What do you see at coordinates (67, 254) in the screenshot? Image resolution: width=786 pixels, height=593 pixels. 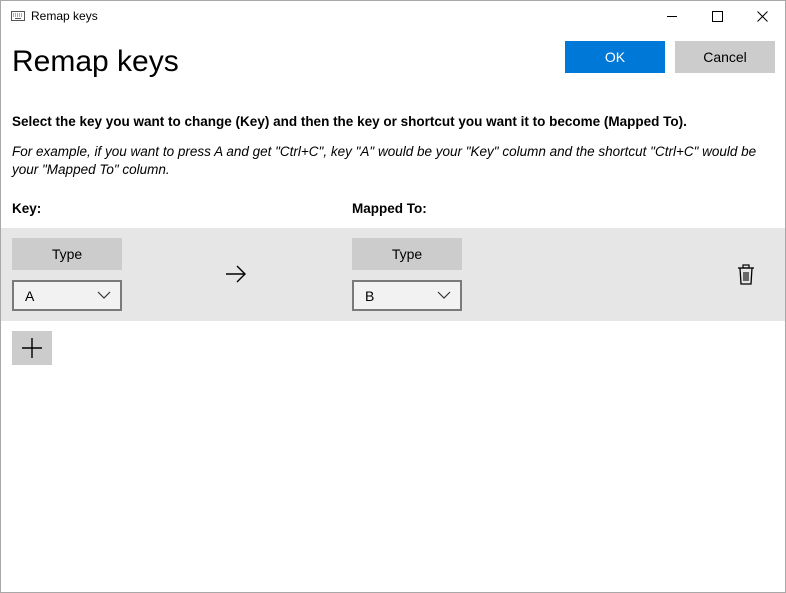 I see `key-type-button: Type` at bounding box center [67, 254].